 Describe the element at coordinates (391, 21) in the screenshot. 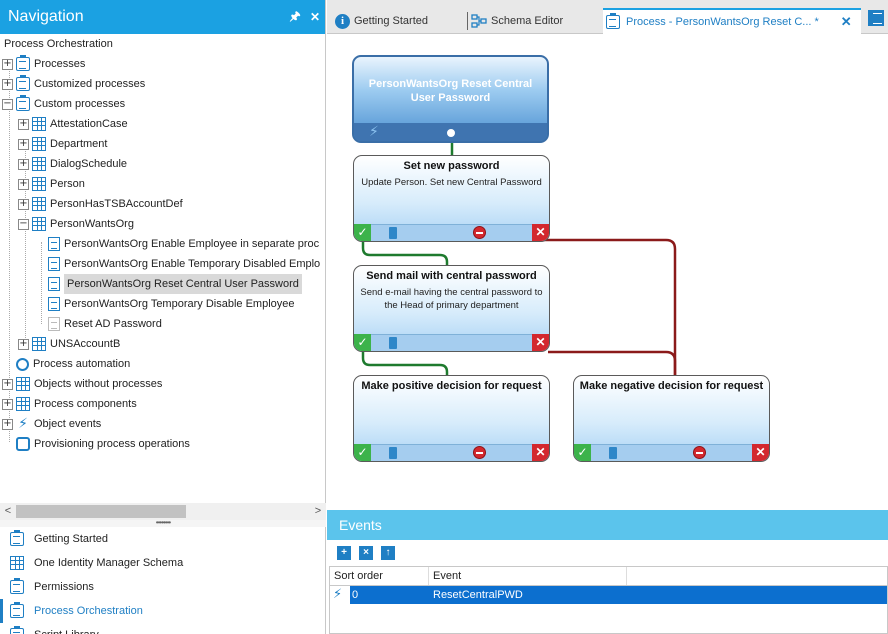

I see `tab-label: Getting Started` at that location.